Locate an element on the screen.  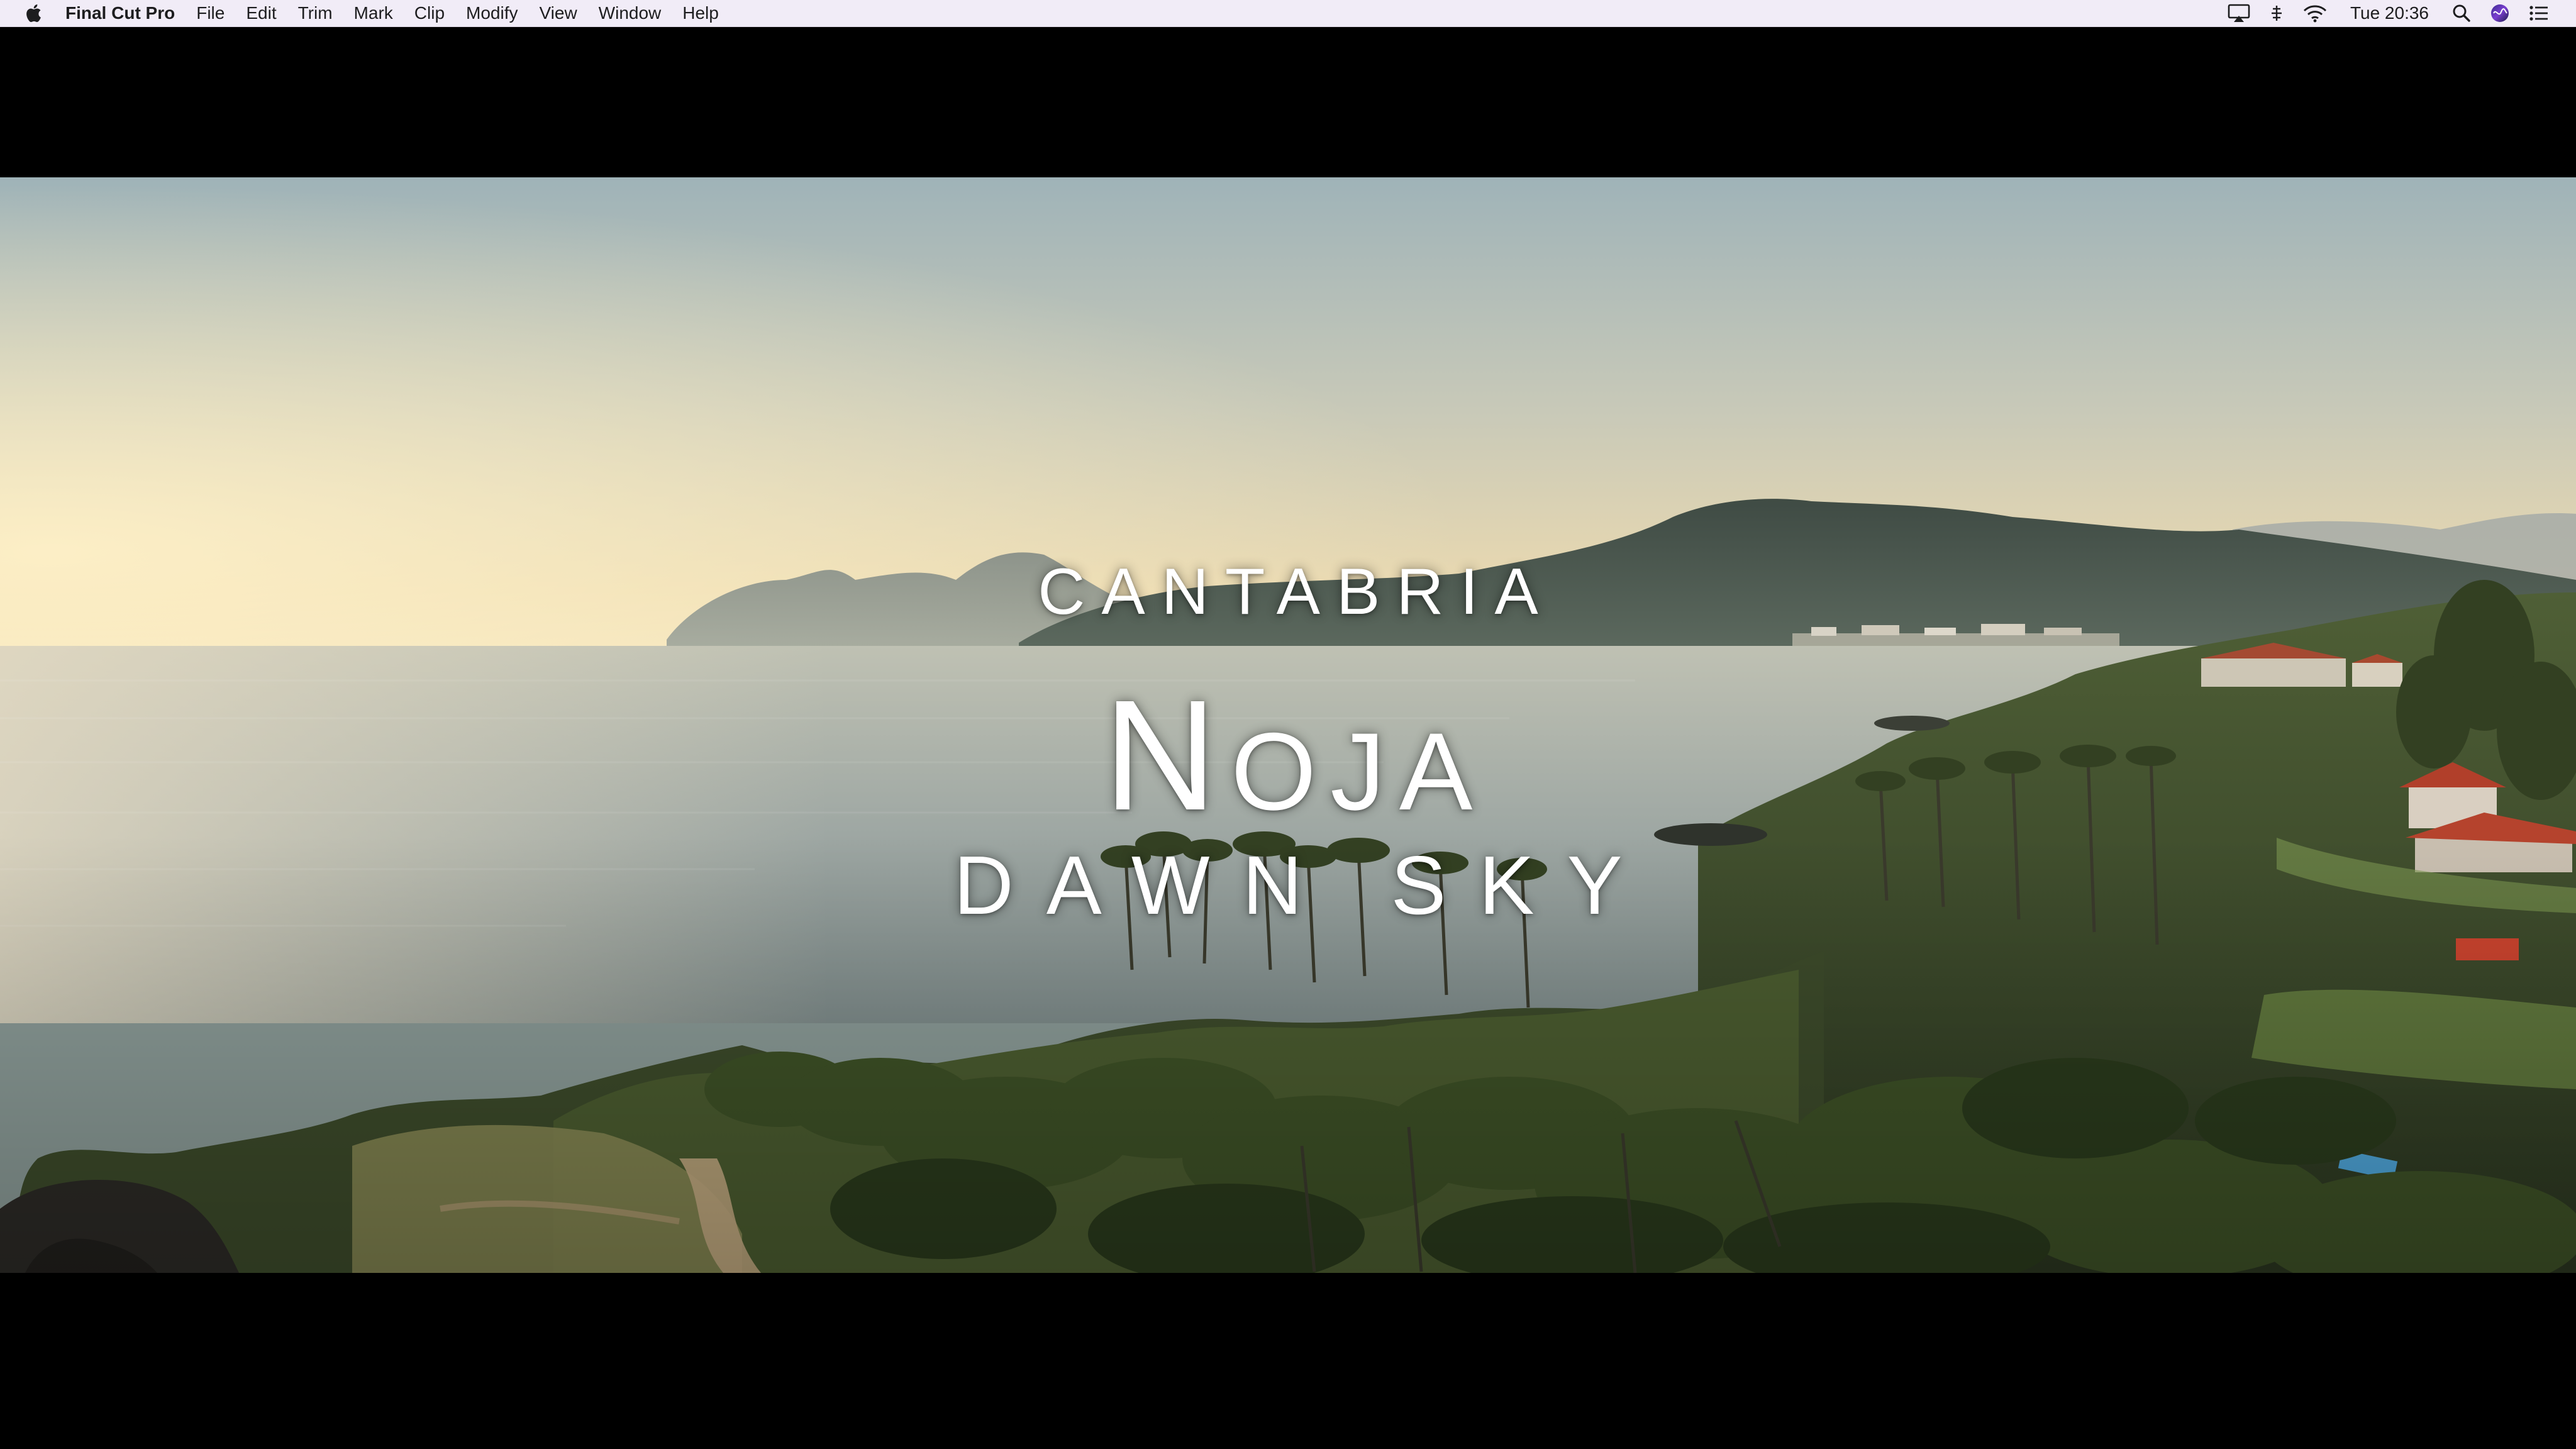
menu-mark: Mark is located at coordinates (373, 13).